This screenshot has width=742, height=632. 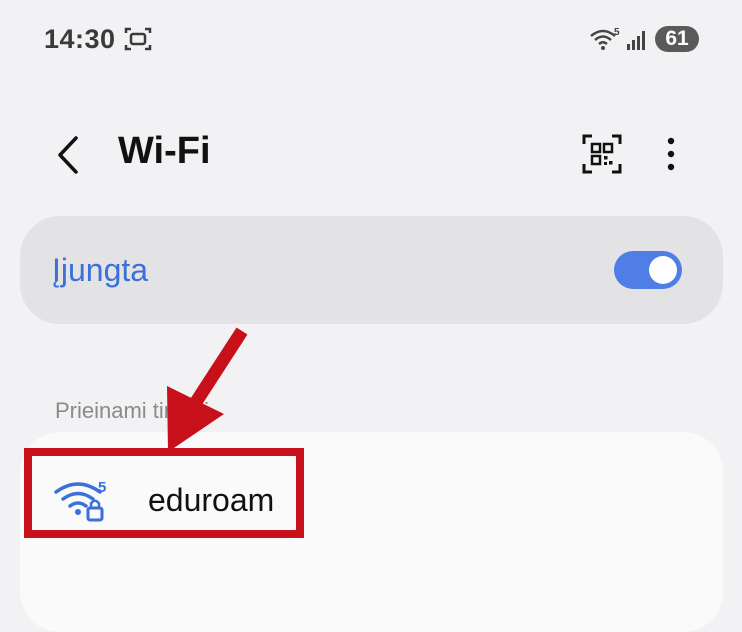 What do you see at coordinates (211, 500) in the screenshot?
I see `network-name: eduroam` at bounding box center [211, 500].